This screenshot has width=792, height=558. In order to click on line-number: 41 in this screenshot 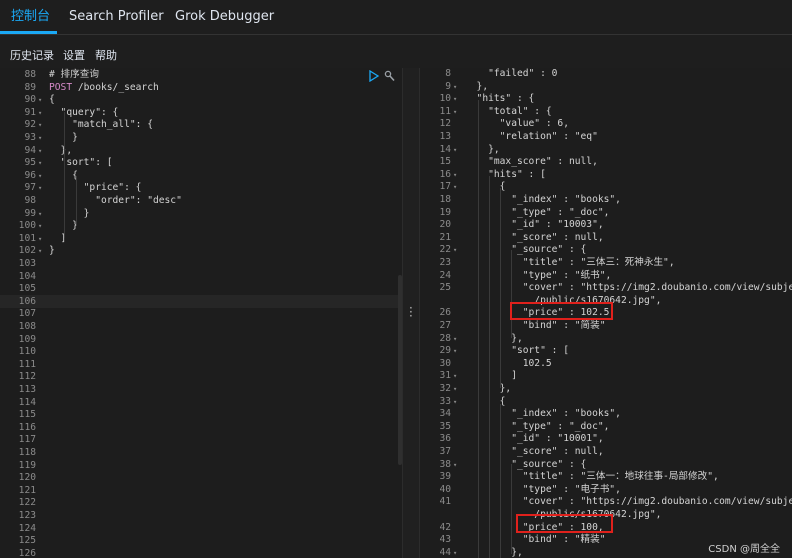, I will do `click(445, 502)`.